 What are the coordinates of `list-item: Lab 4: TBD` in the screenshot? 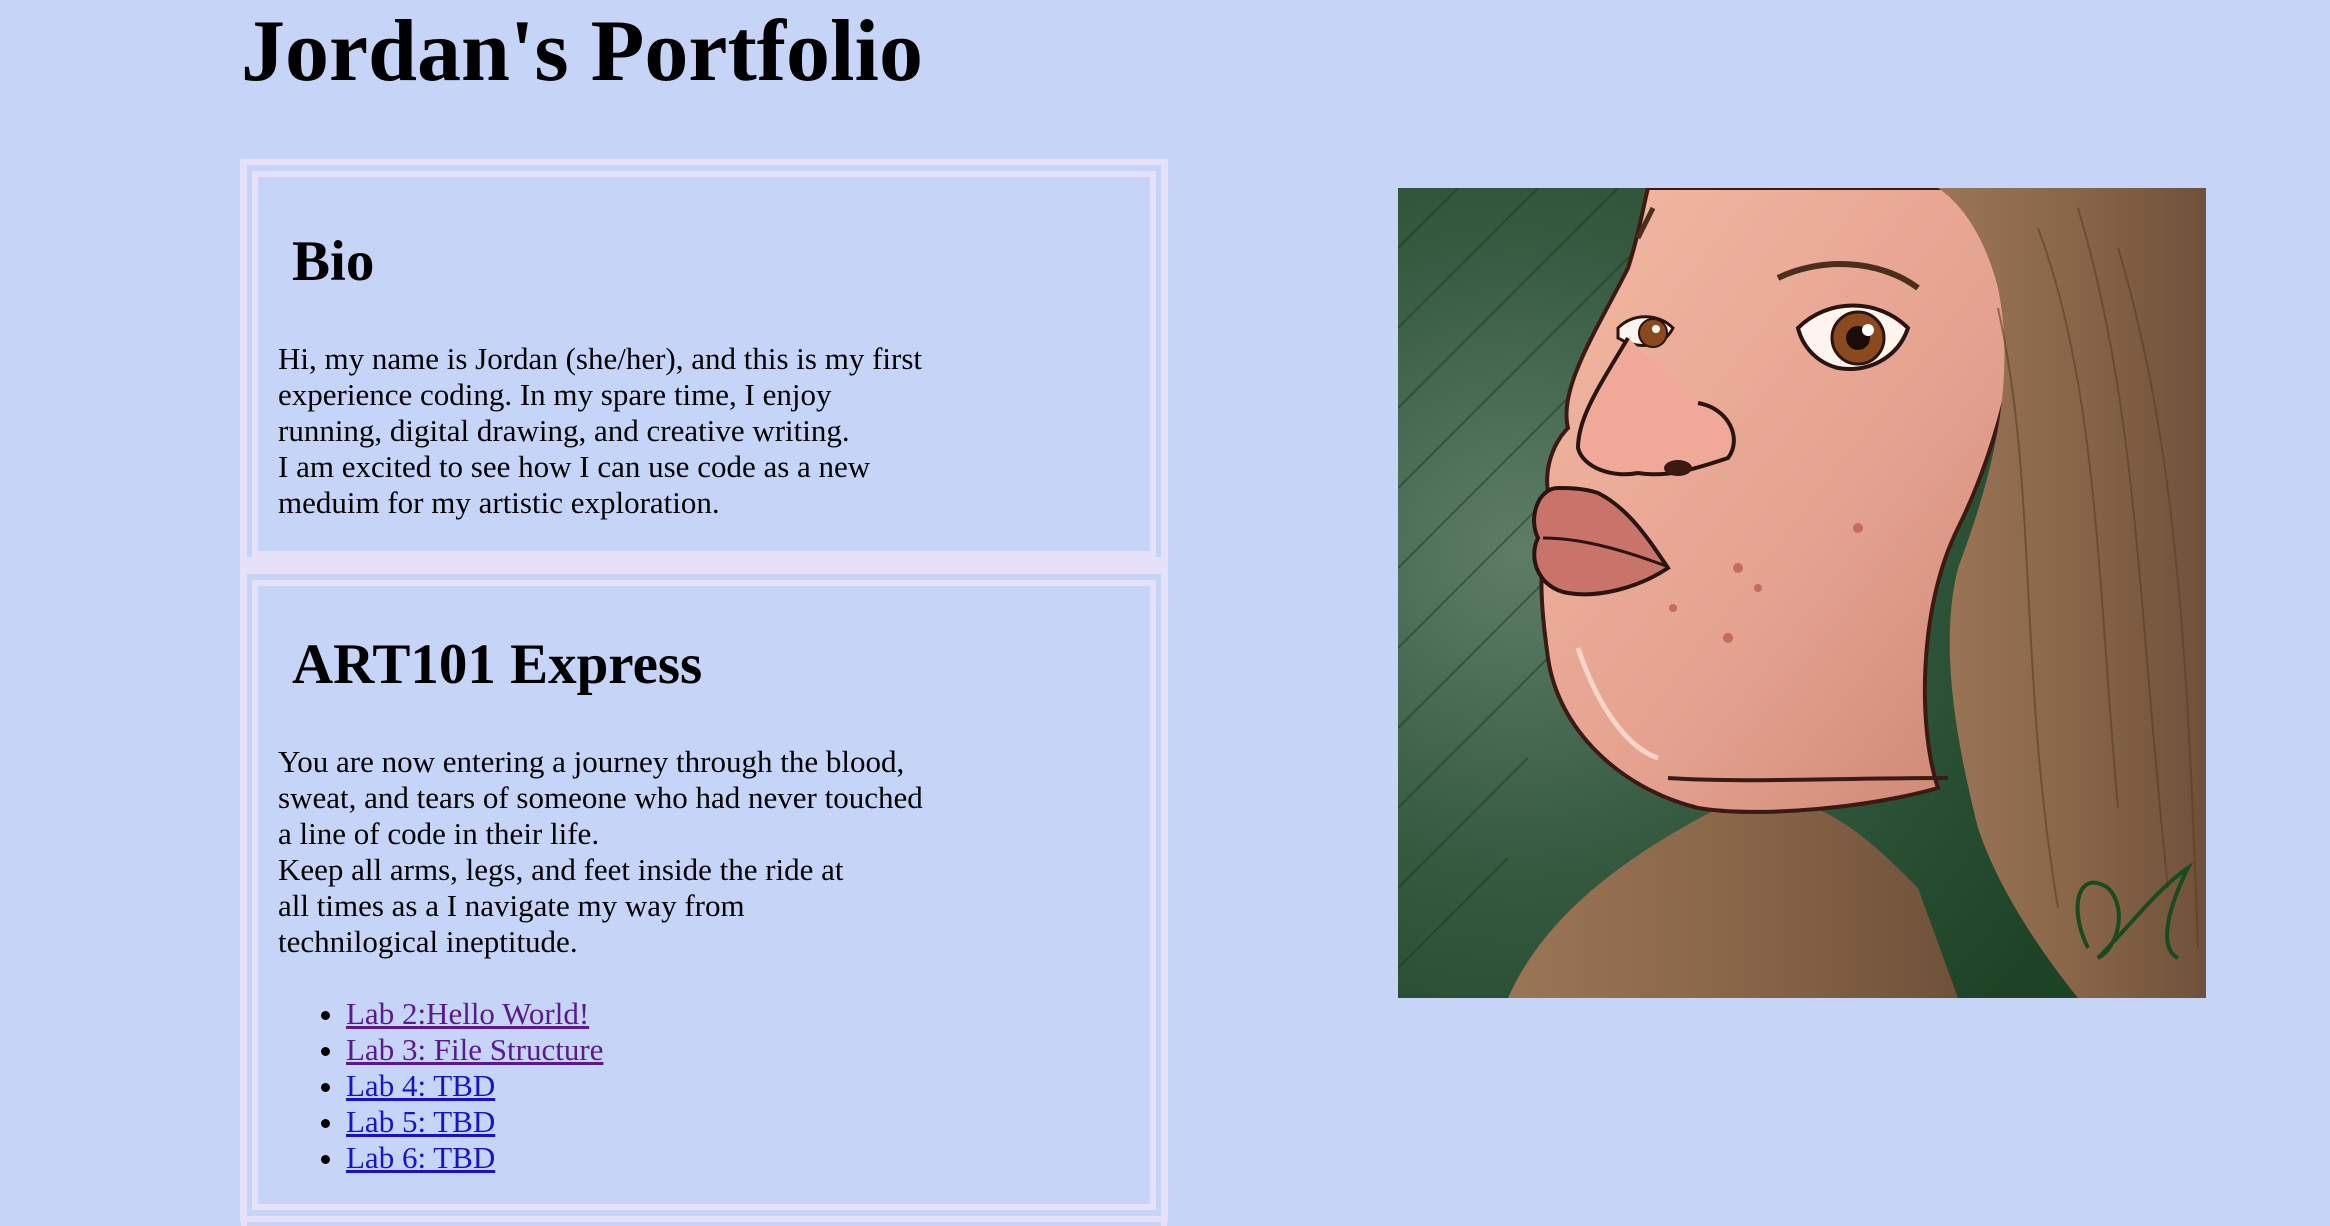 It's located at (474, 1086).